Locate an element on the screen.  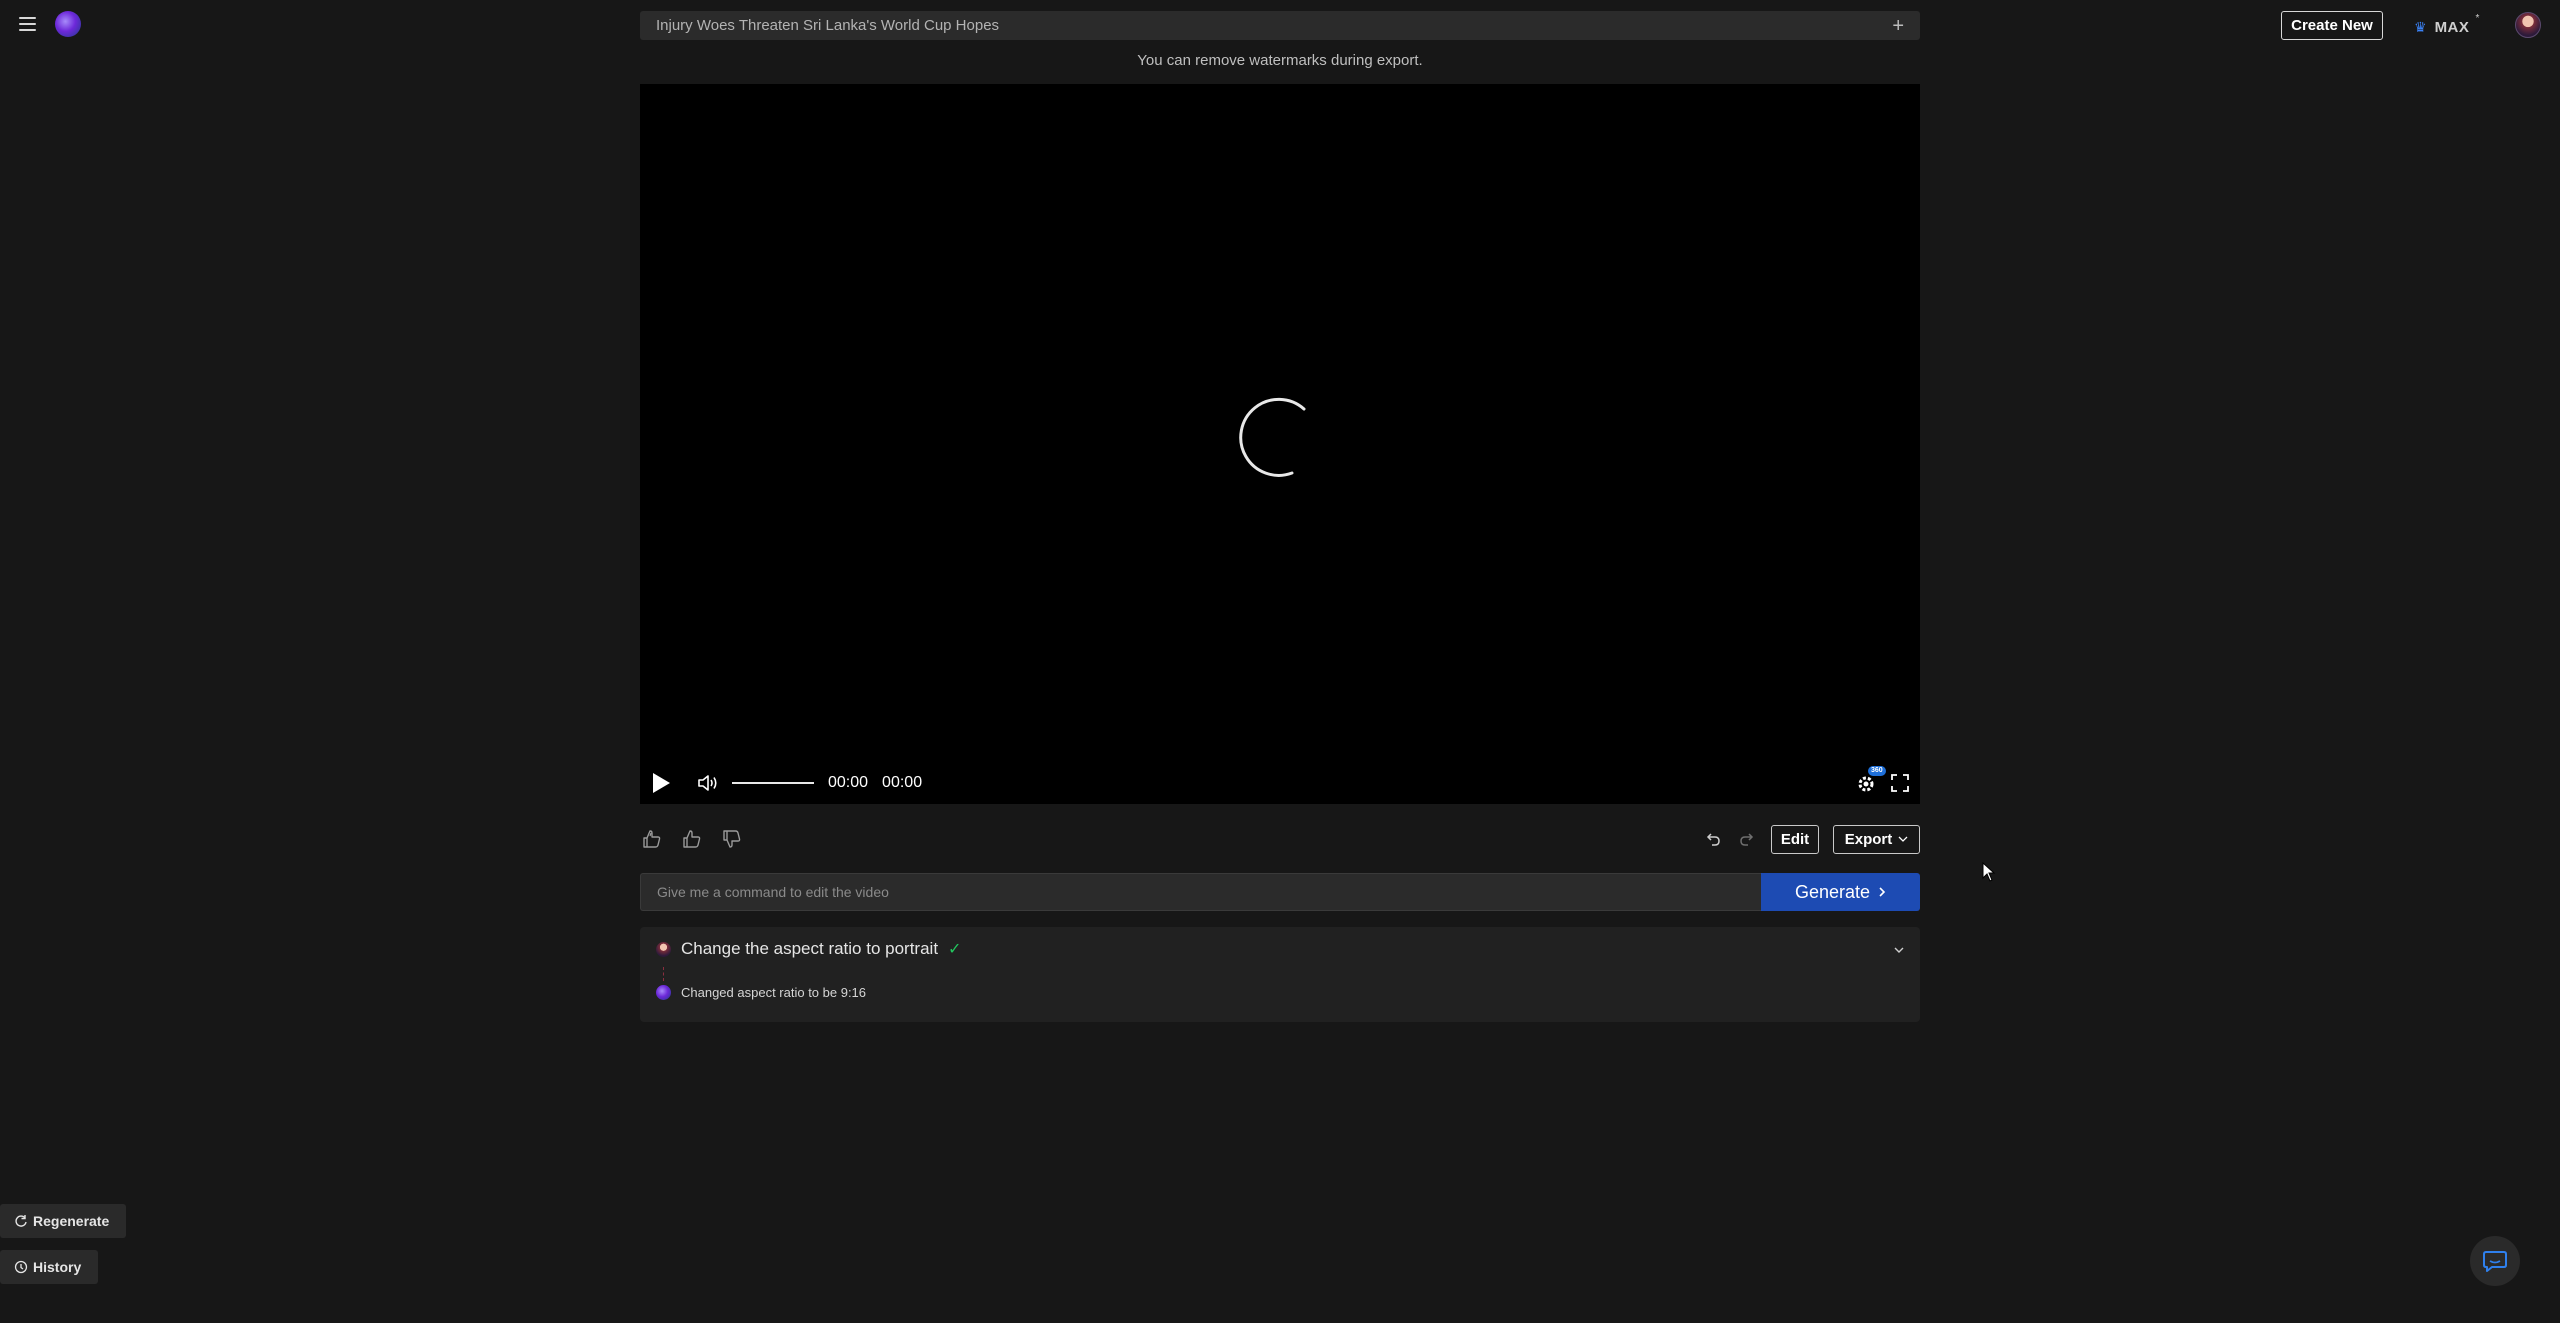
history-button: History is located at coordinates (49, 1267).